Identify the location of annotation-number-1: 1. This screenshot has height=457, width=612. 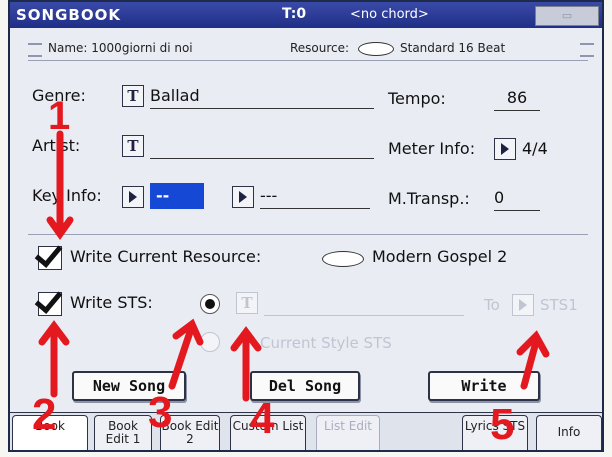
(59, 116).